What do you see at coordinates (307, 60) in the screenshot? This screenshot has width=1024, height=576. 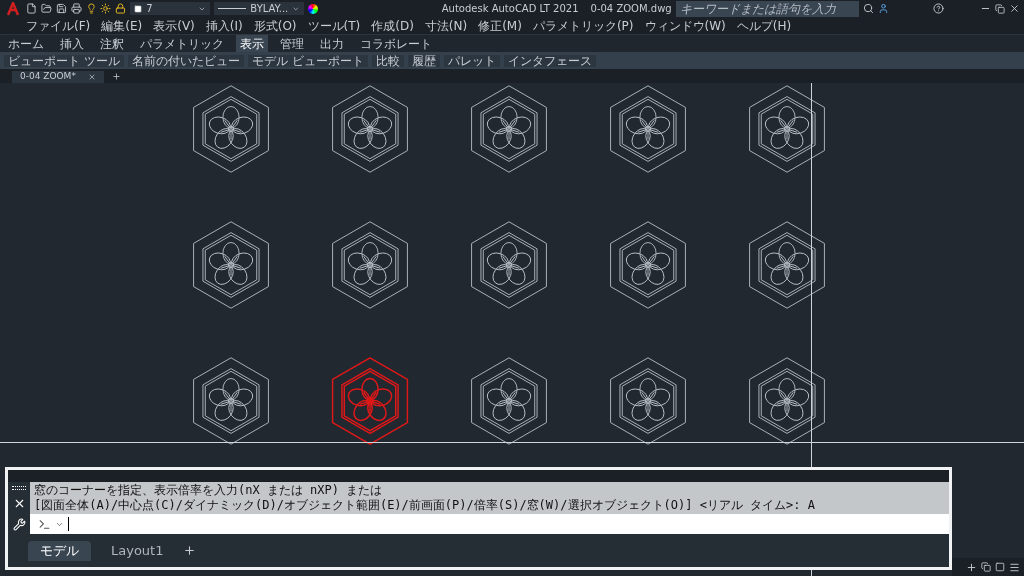 I see `ribbon-panel-title: モデル ビューポート` at bounding box center [307, 60].